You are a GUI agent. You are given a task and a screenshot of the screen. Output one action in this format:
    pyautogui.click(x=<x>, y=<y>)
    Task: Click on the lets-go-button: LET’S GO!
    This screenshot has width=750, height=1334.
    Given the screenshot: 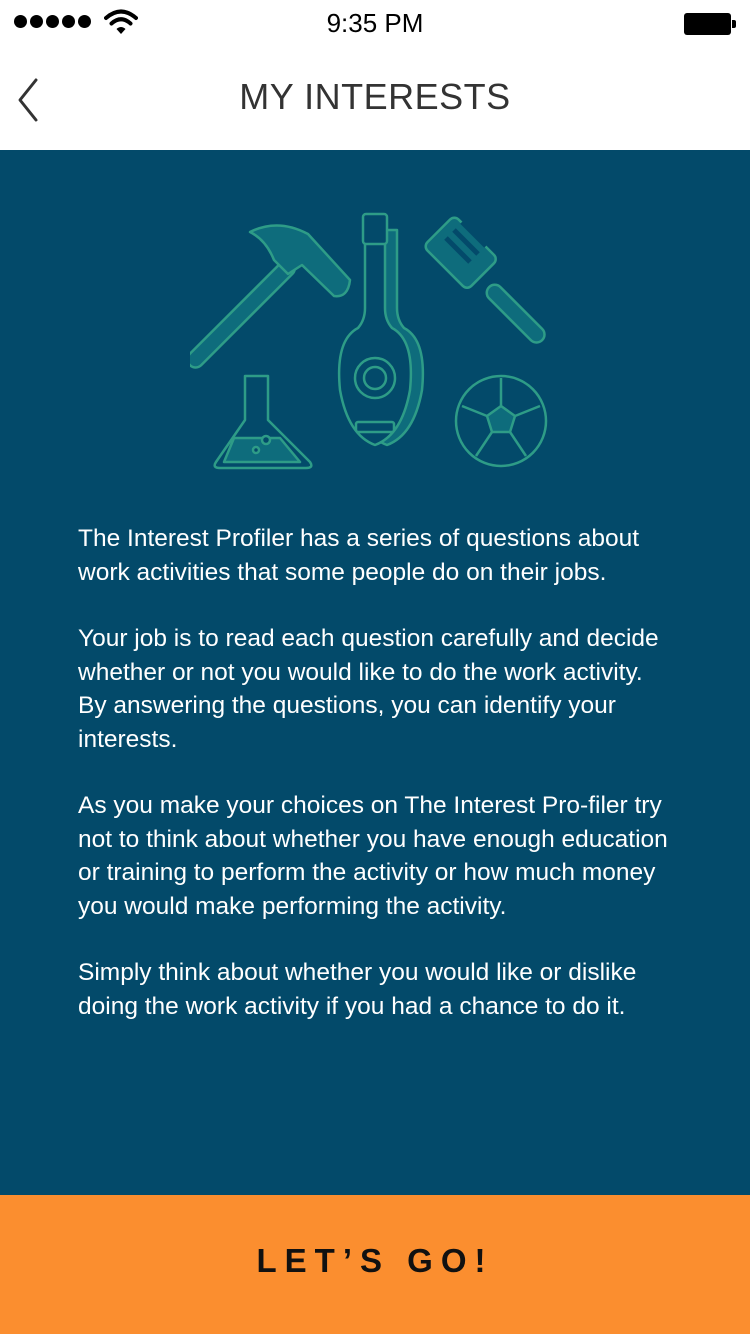 What is the action you would take?
    pyautogui.click(x=375, y=1264)
    